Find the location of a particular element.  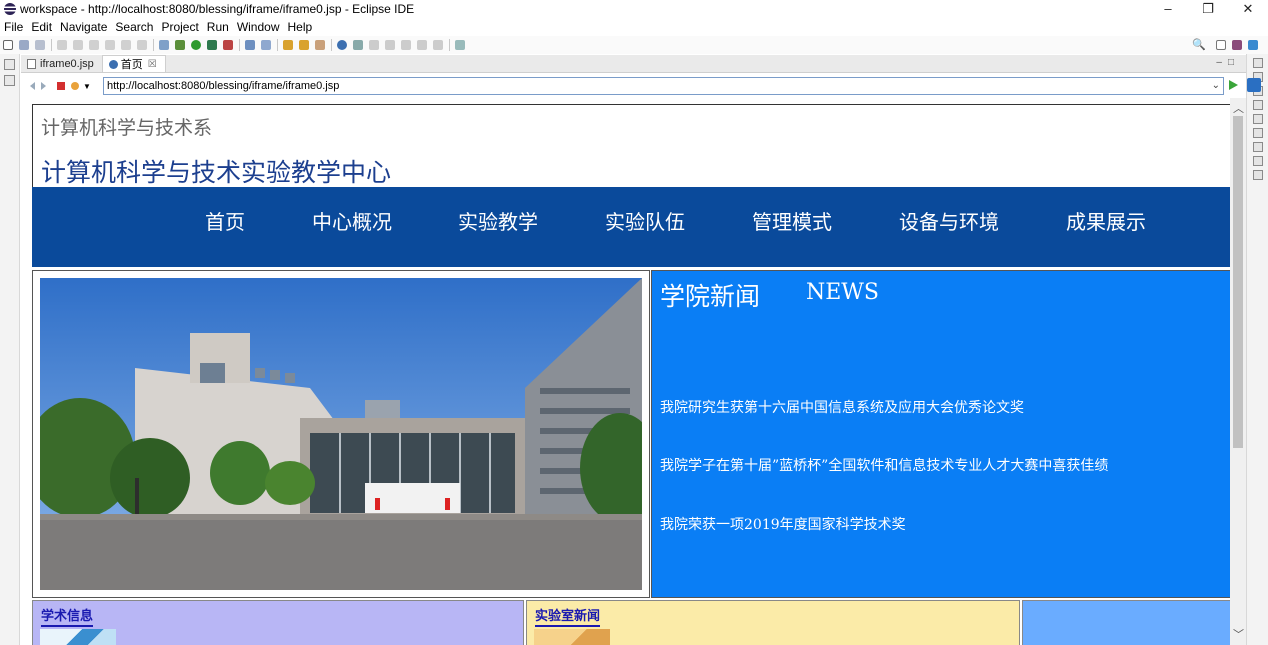

menu-file: File is located at coordinates (13, 27).